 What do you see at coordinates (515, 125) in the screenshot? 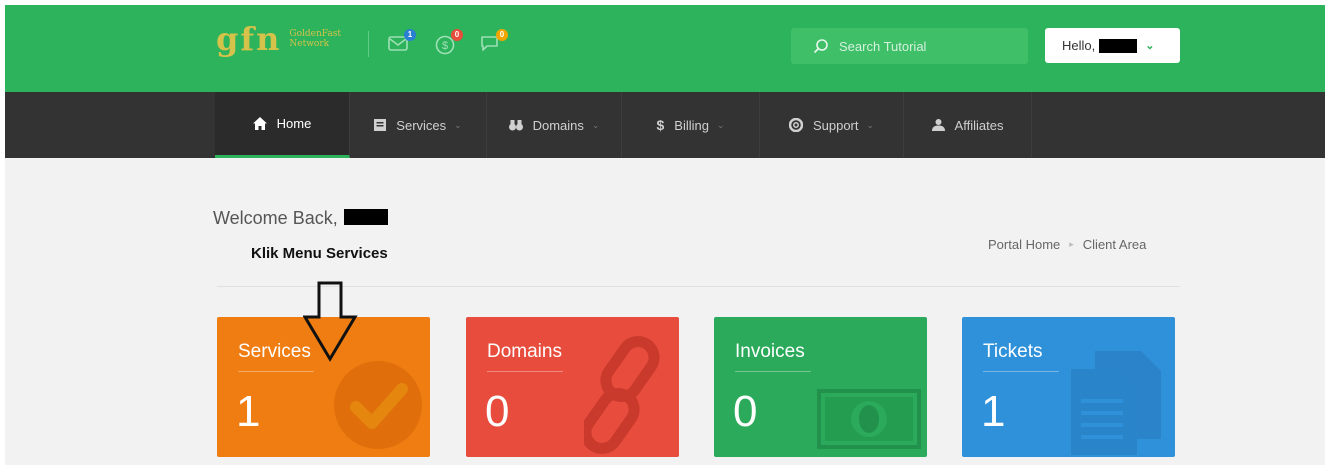
I see `binoculars-icon` at bounding box center [515, 125].